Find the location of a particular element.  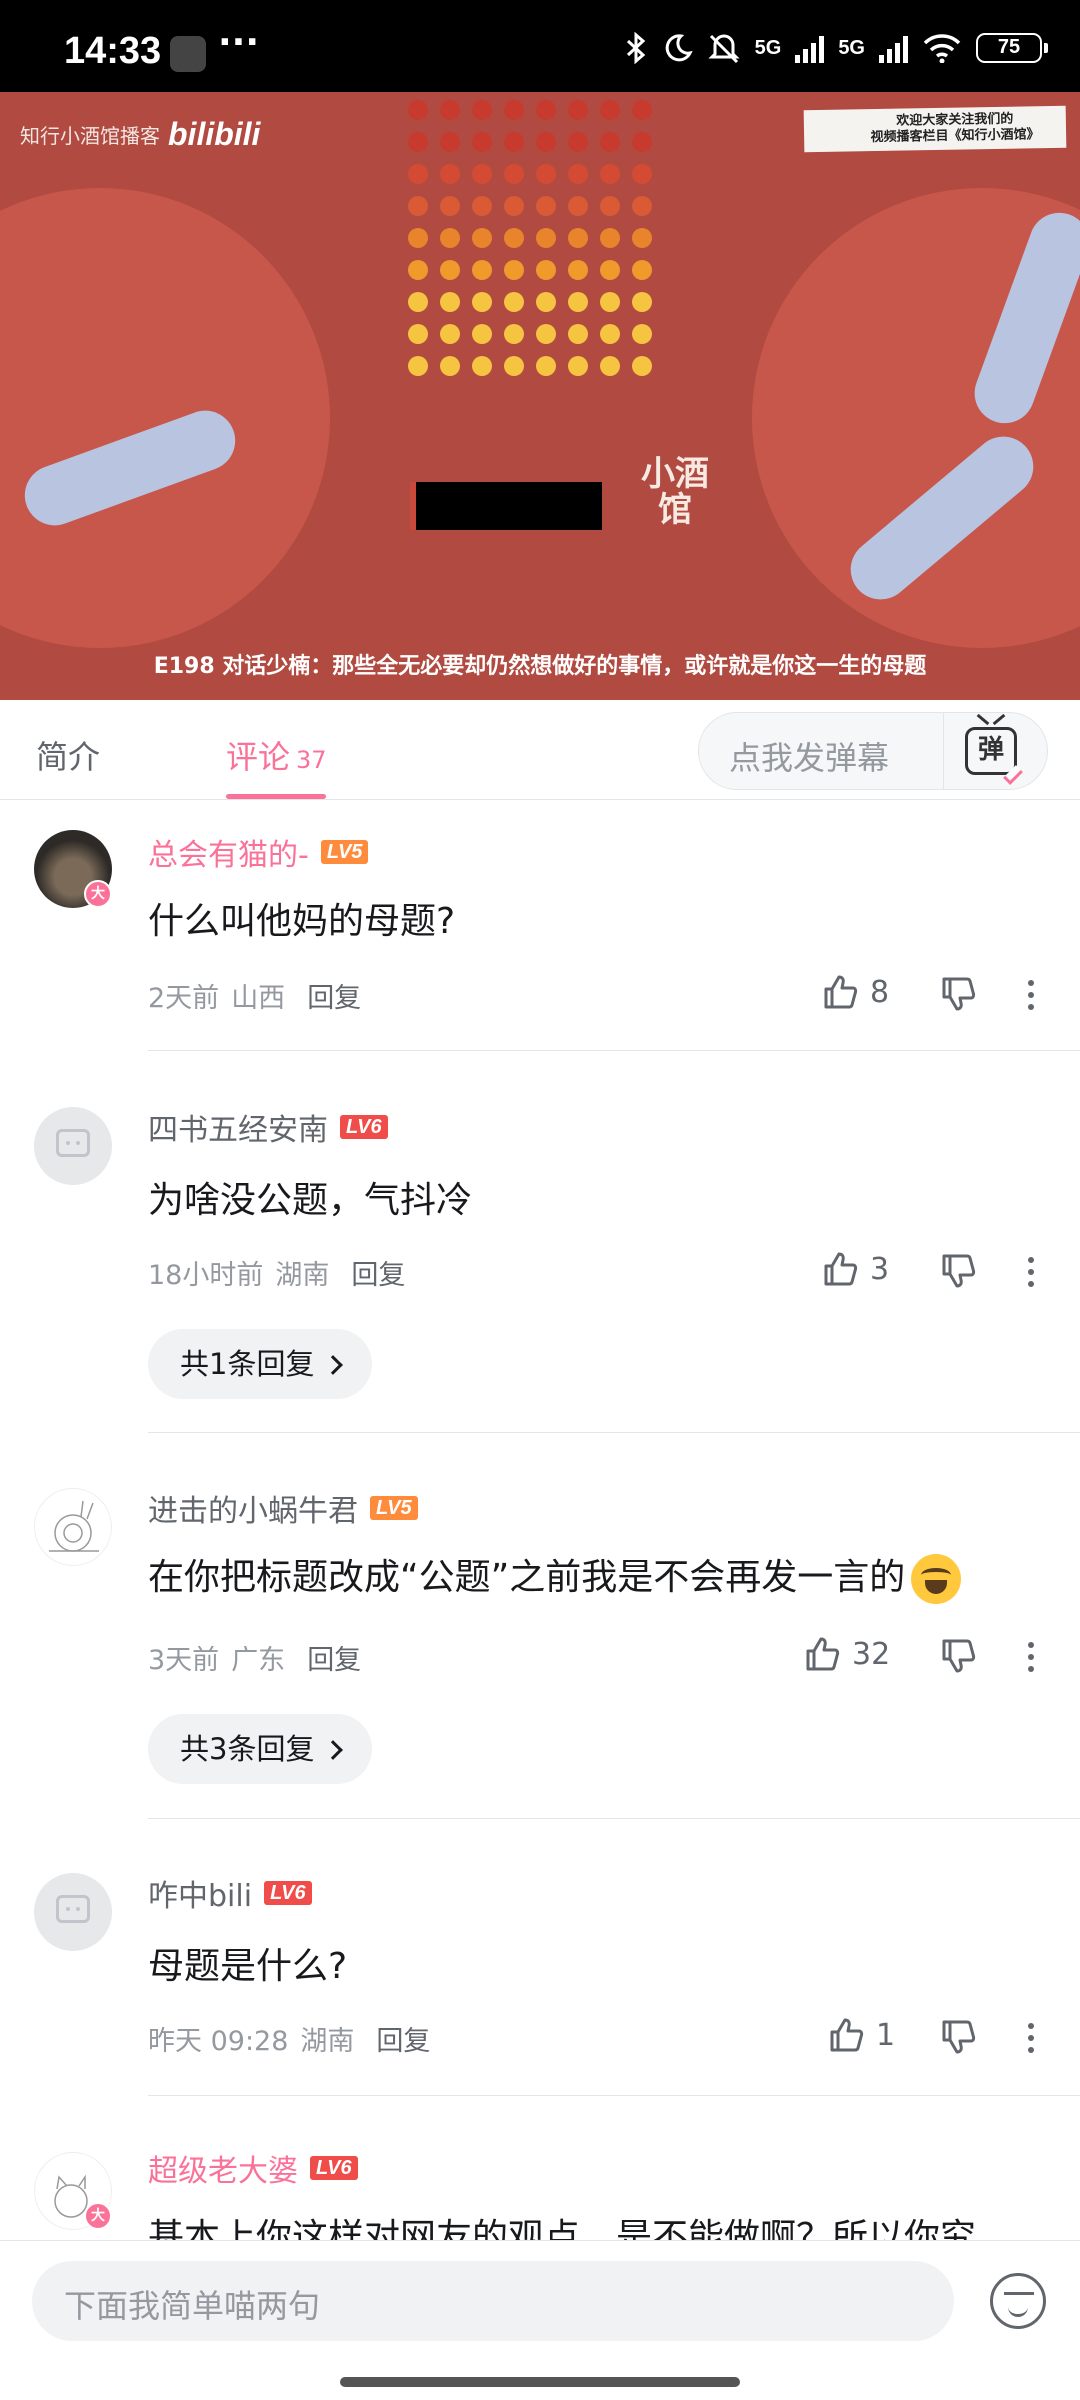

comment-count: 37 is located at coordinates (311, 760).